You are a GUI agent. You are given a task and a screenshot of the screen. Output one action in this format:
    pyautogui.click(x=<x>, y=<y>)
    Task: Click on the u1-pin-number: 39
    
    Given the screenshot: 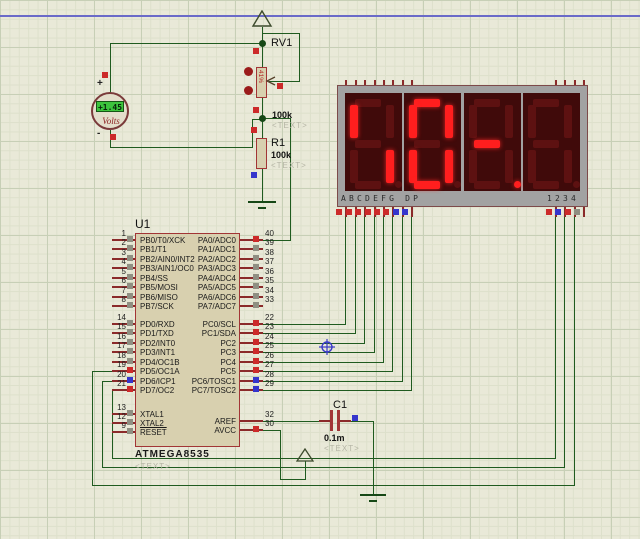 What is the action you would take?
    pyautogui.click(x=269, y=242)
    